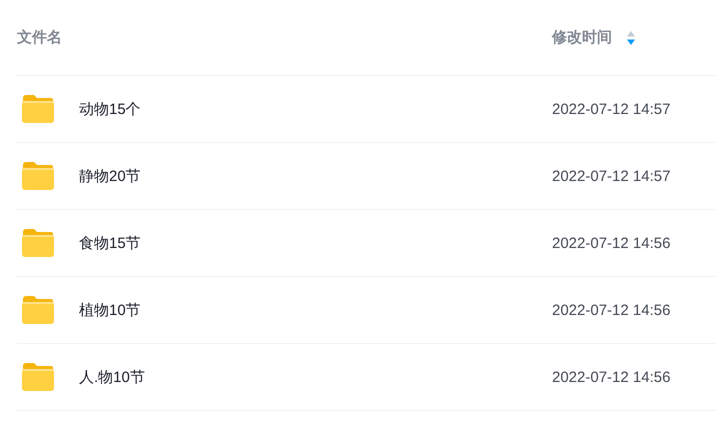  What do you see at coordinates (315, 243) in the screenshot?
I see `folder-name: 食物15节` at bounding box center [315, 243].